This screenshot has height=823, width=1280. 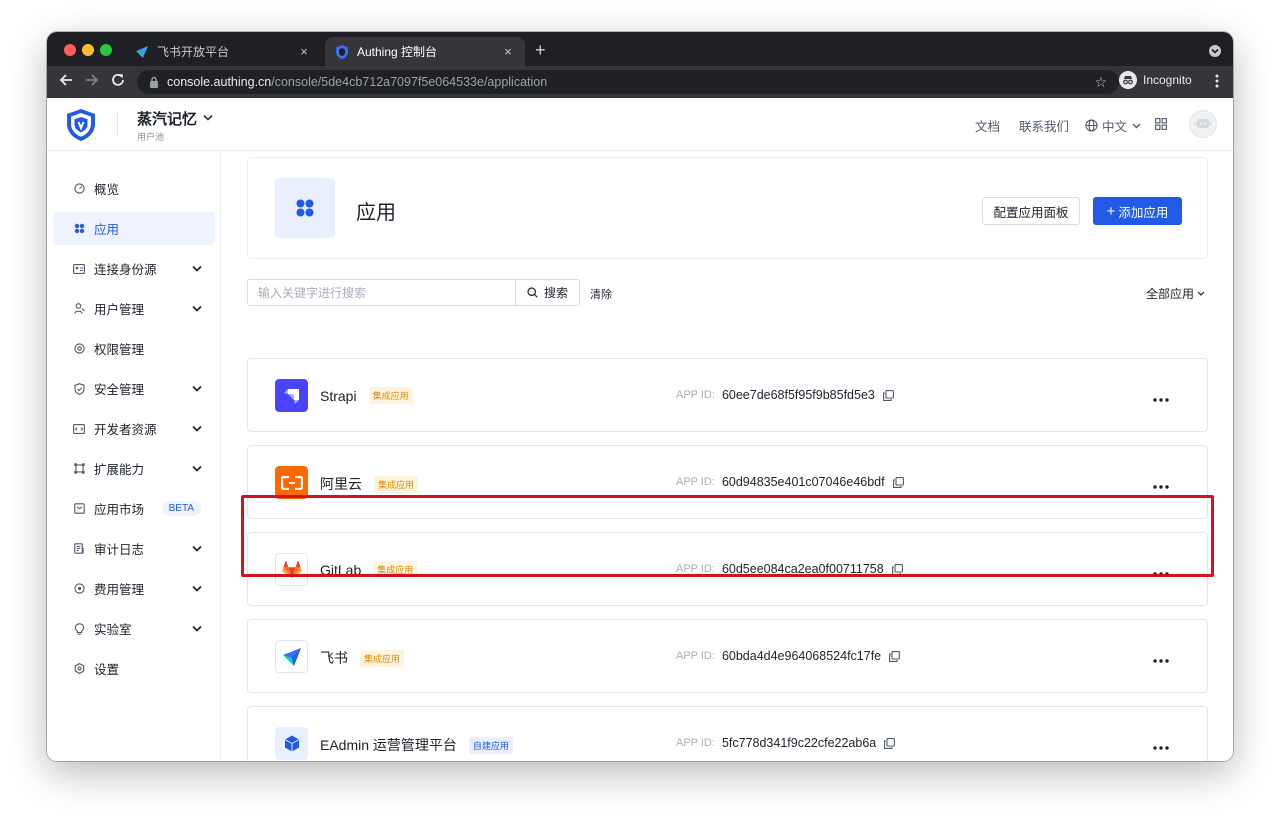 I want to click on plus-icon: +, so click(x=1111, y=211).